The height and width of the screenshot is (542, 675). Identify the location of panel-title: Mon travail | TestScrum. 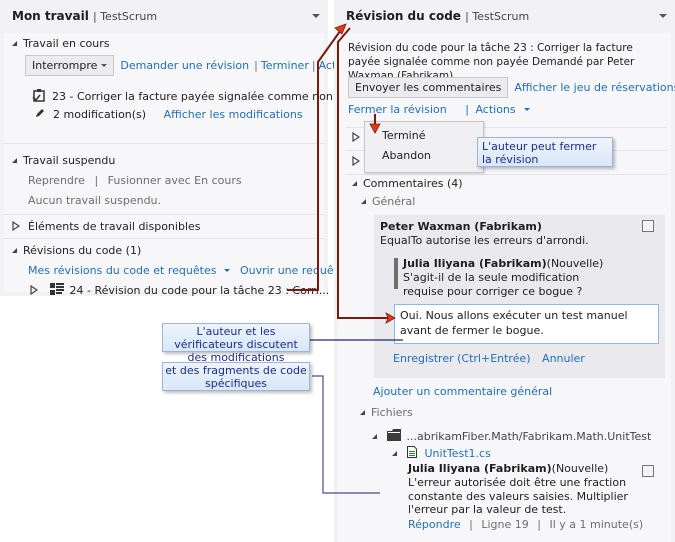
(85, 16).